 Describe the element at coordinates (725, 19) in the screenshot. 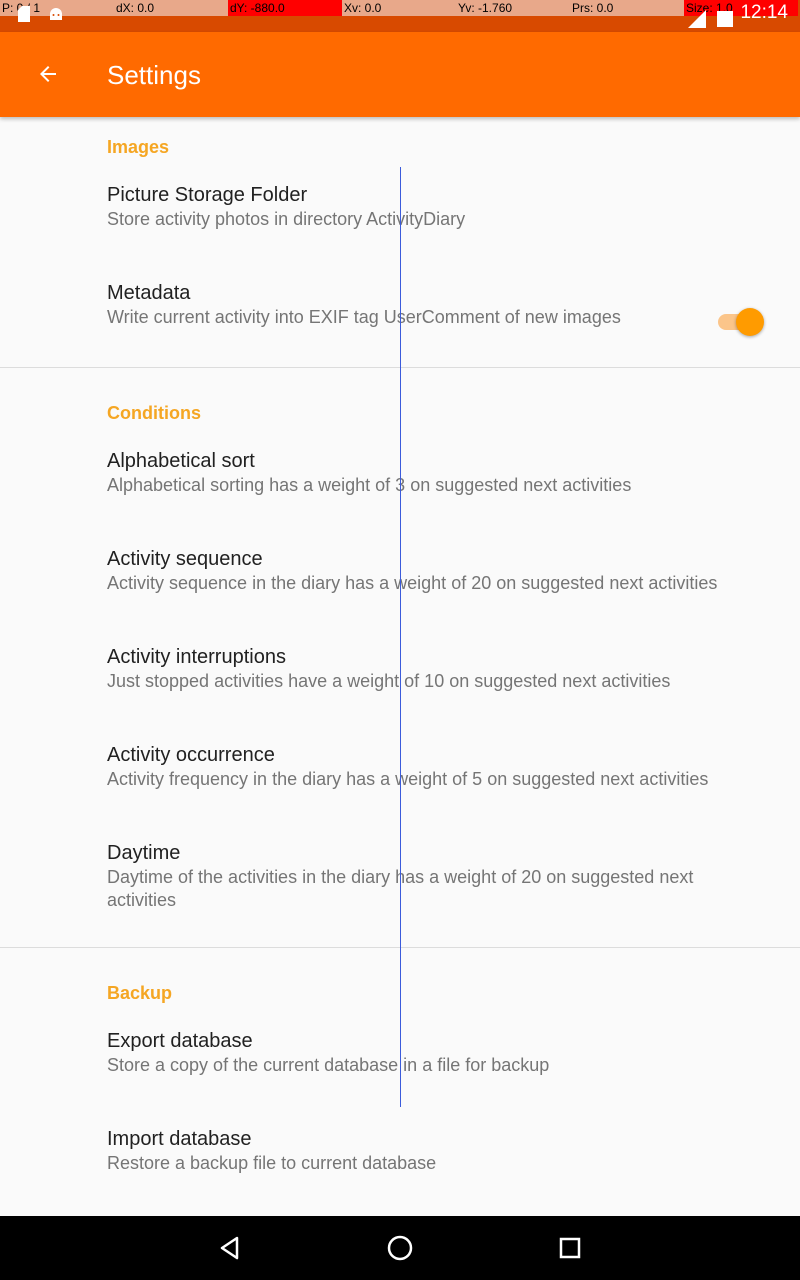

I see `battery-icon` at that location.